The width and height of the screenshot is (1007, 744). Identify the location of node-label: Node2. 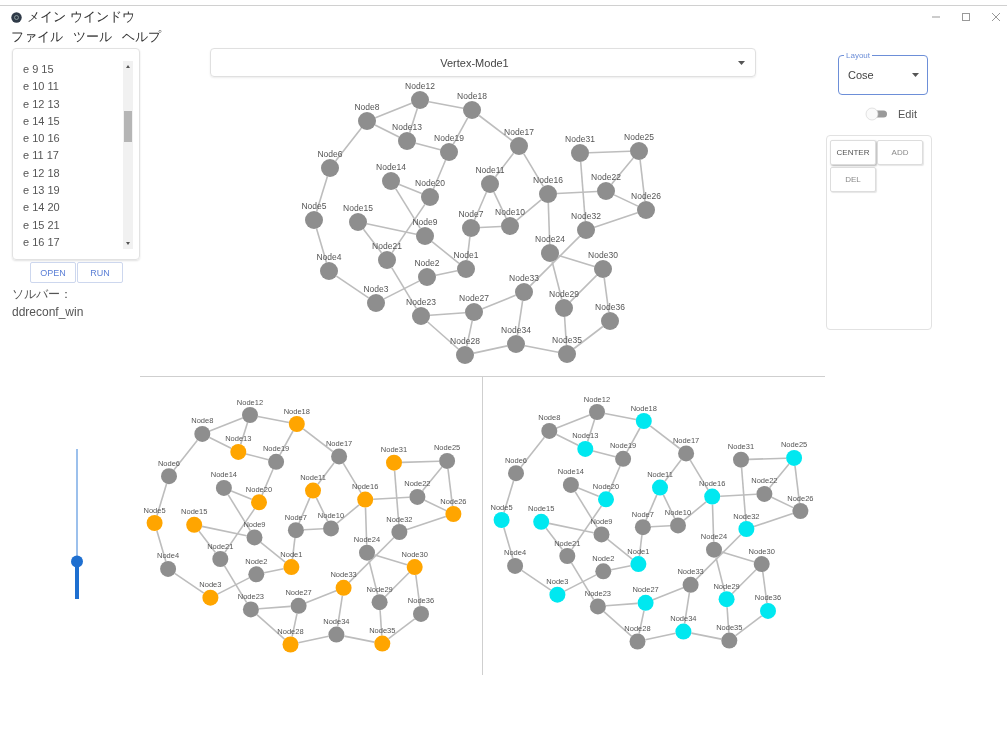
(427, 262).